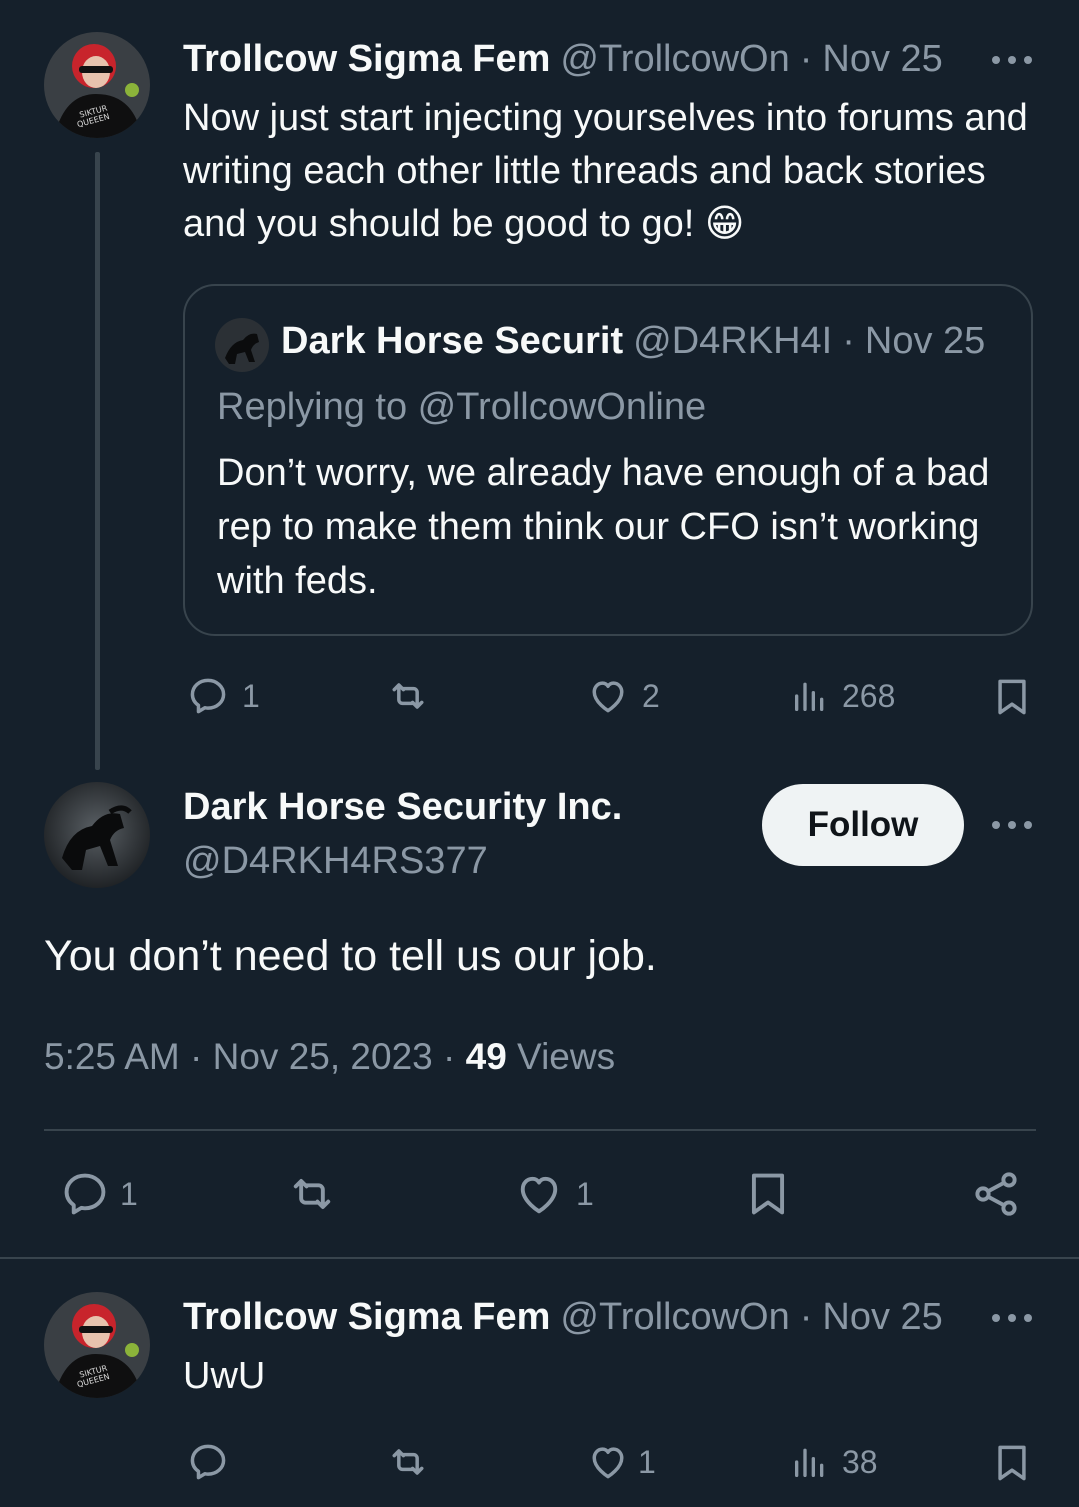  What do you see at coordinates (255, 1056) in the screenshot?
I see `timestamp: 5:25 AM · Nov 25, 2023 ·` at bounding box center [255, 1056].